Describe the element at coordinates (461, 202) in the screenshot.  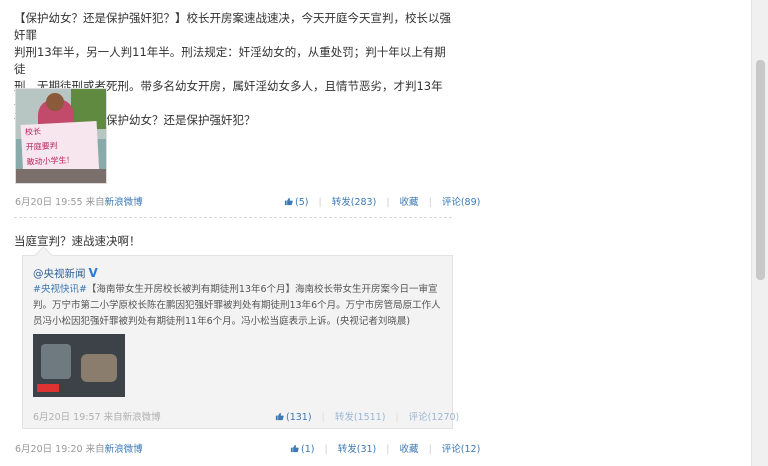
I see `post1-comment-button: 评论(89)` at that location.